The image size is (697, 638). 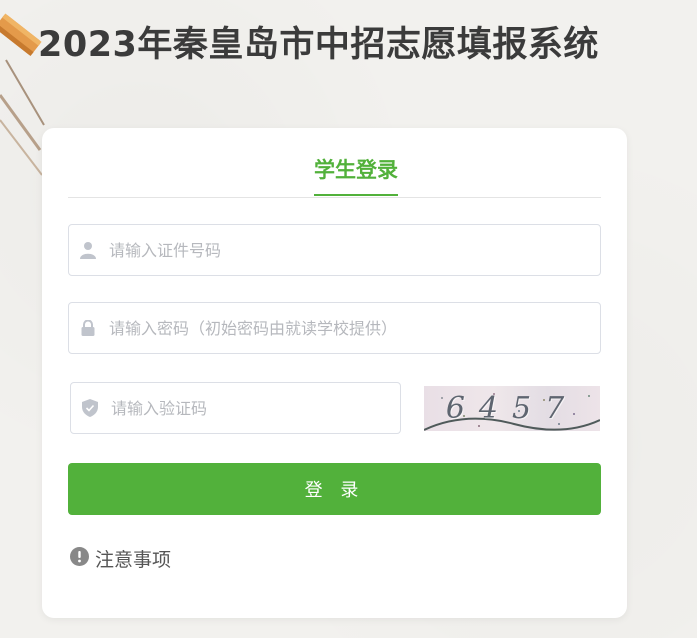 I want to click on lock-icon, so click(x=88, y=328).